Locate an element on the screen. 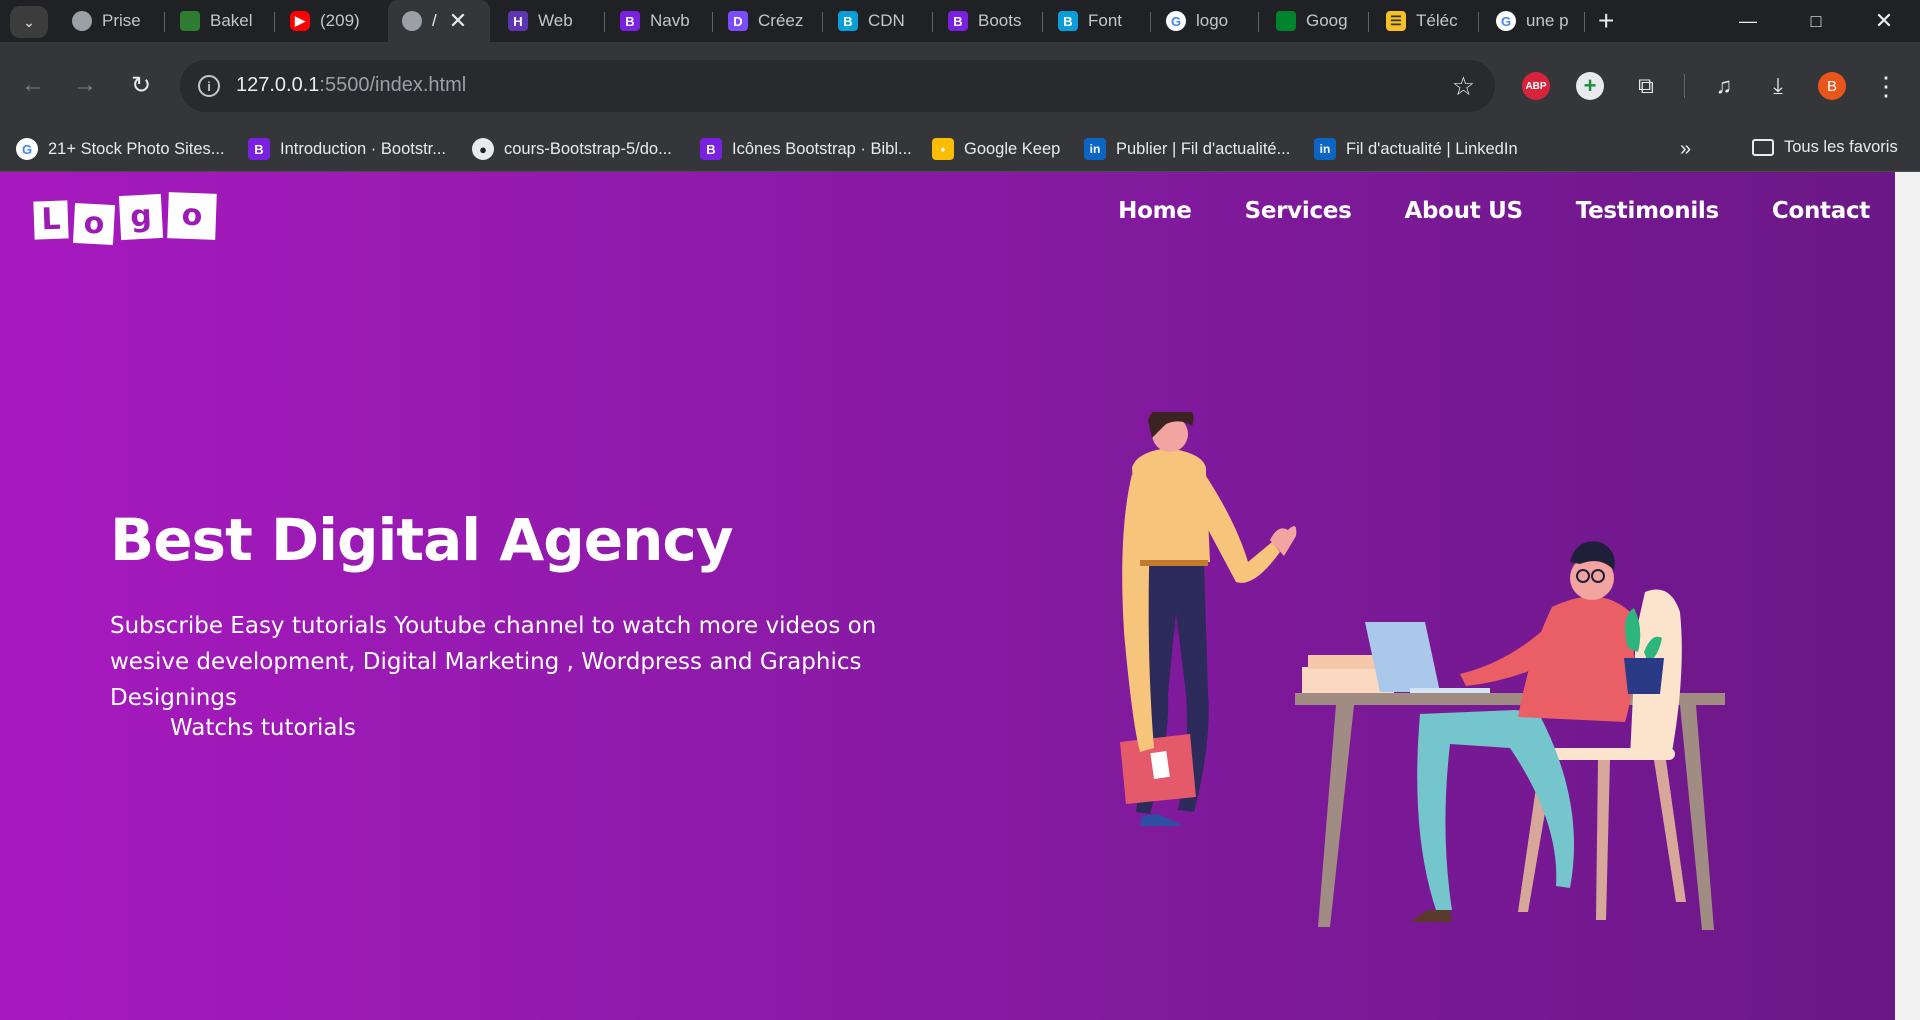  bakeli-icon is located at coordinates (190, 21).